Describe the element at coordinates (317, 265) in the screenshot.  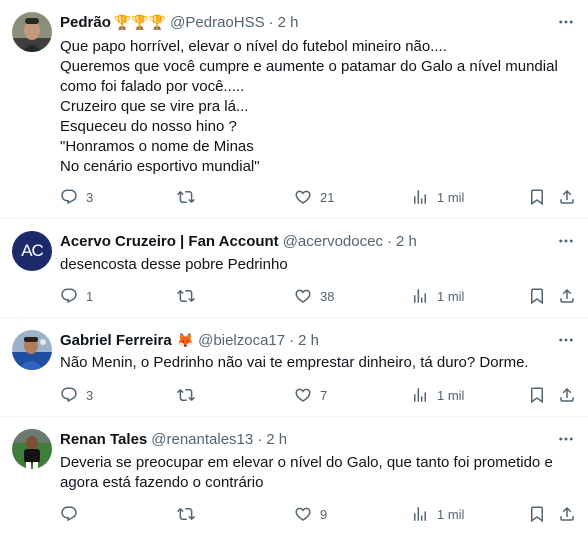
I see `tweet-text: desencosta desse pobre Pedrinho` at that location.